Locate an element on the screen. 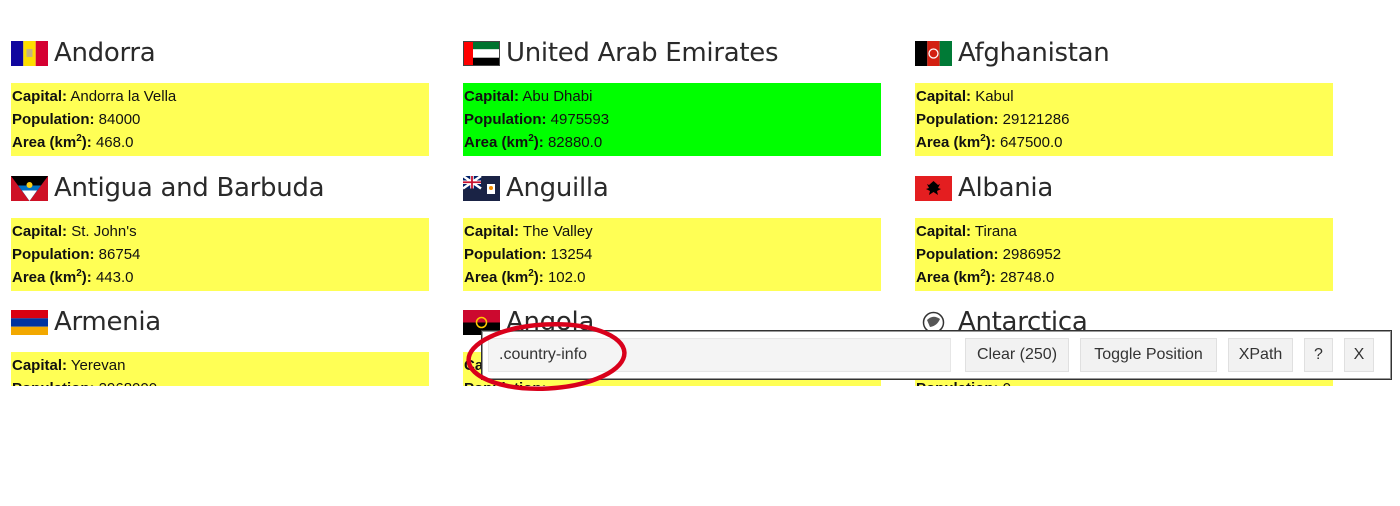 Image resolution: width=1400 pixels, height=506 pixels. selector-toolbar: Clear (250) Toggle Position XPath ? X is located at coordinates (936, 355).